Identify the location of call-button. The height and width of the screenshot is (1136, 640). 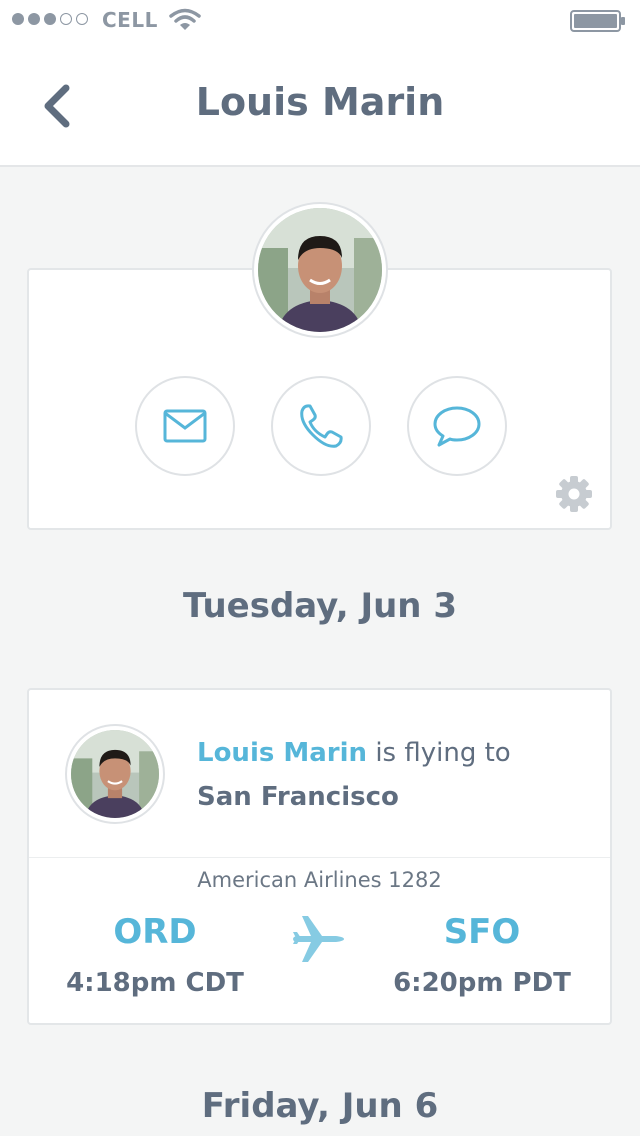
(321, 426).